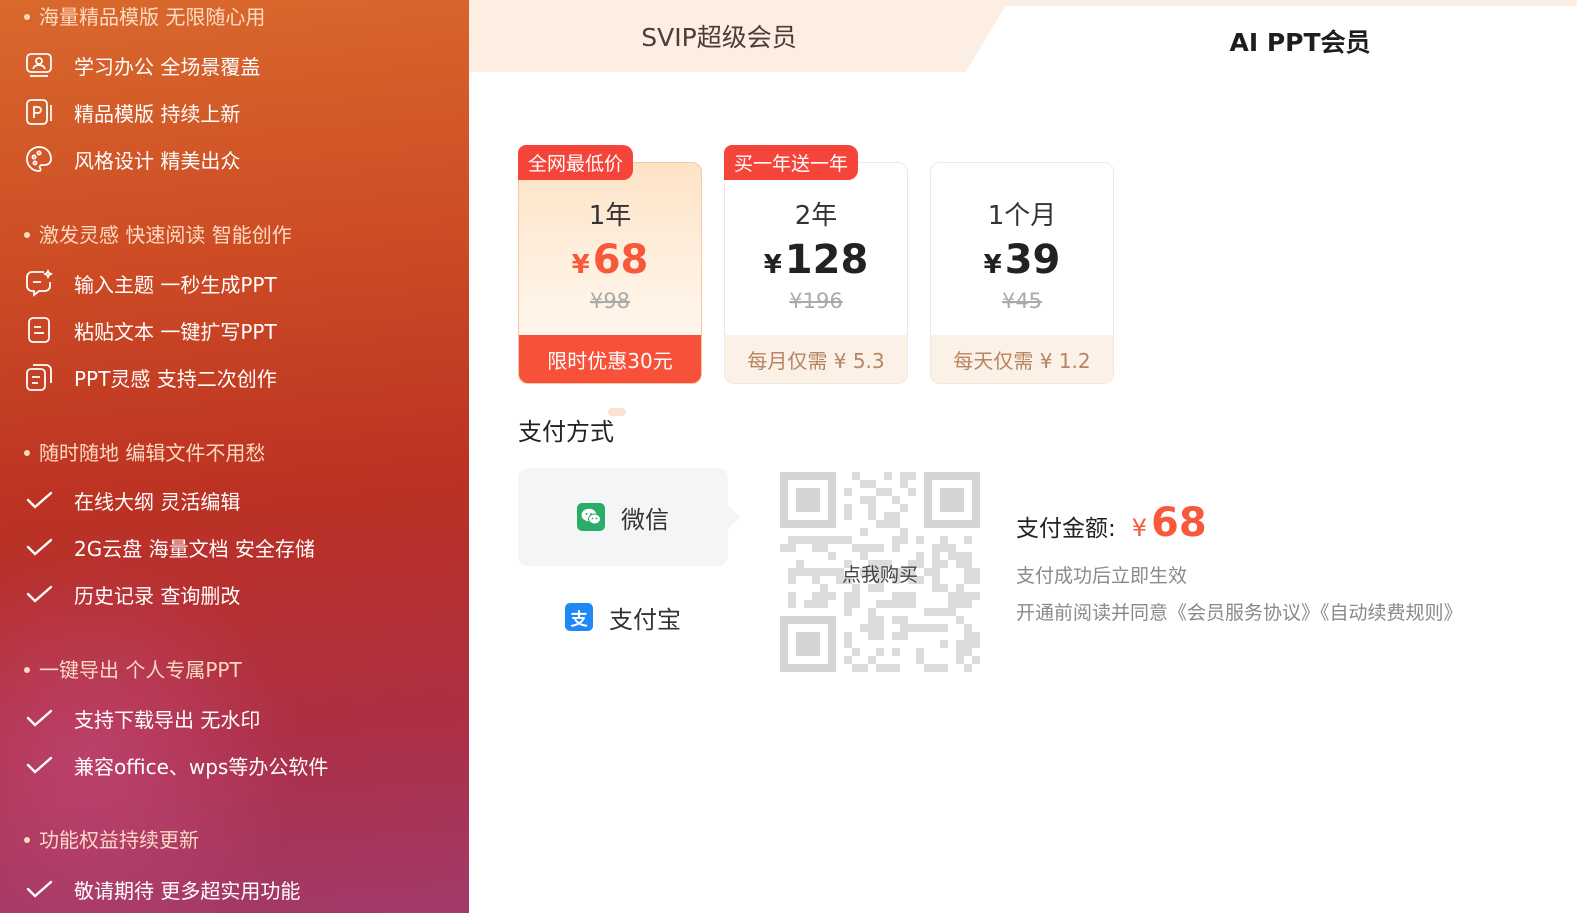  I want to click on benefit-label: 精品模版 持续上新, so click(157, 113).